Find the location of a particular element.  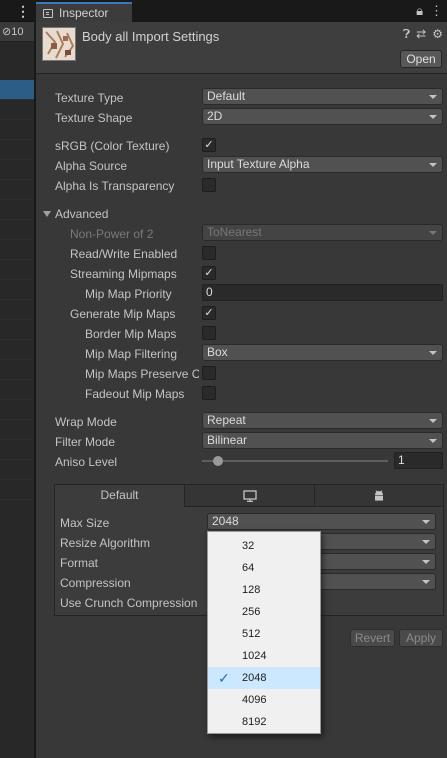

mip-filtering-dropdown: Box is located at coordinates (322, 352).